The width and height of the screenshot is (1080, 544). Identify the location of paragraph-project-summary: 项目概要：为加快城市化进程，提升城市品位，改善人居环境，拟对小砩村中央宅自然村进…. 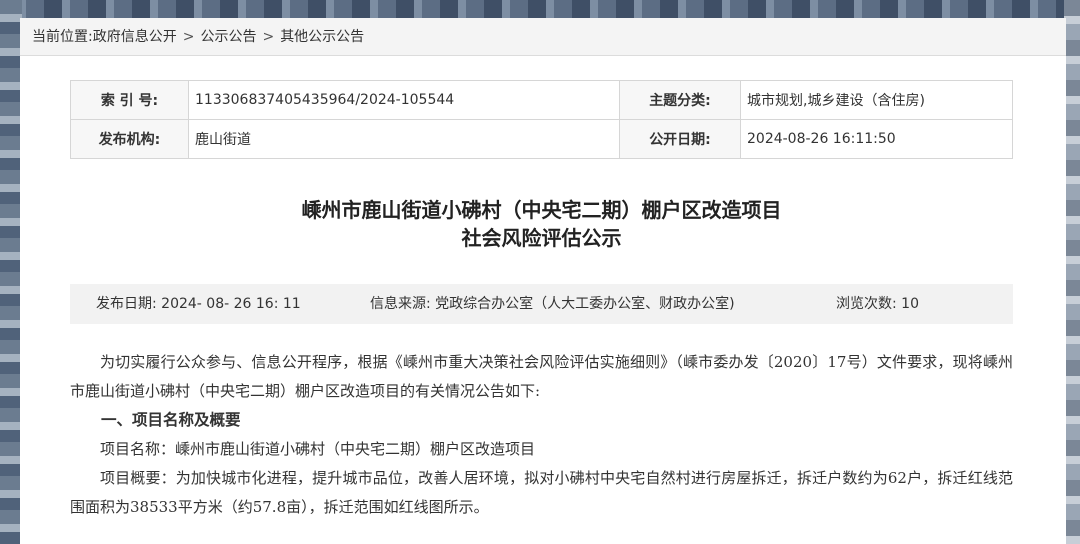
(541, 492).